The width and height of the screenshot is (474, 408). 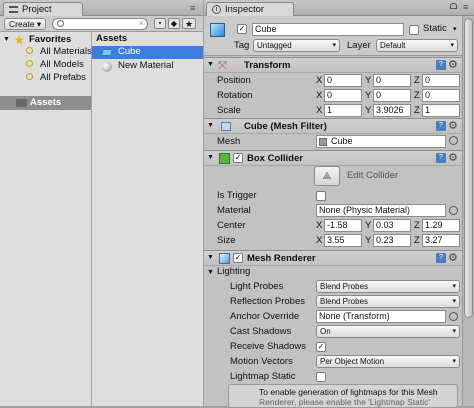 I want to click on assets-folder-item: Assets, so click(x=45, y=103).